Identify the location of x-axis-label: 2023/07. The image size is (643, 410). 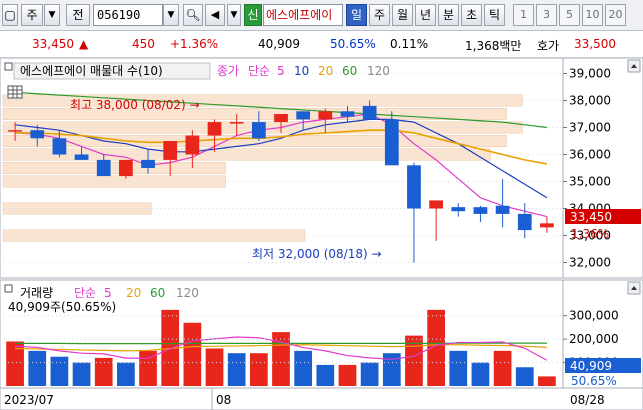
(29, 400).